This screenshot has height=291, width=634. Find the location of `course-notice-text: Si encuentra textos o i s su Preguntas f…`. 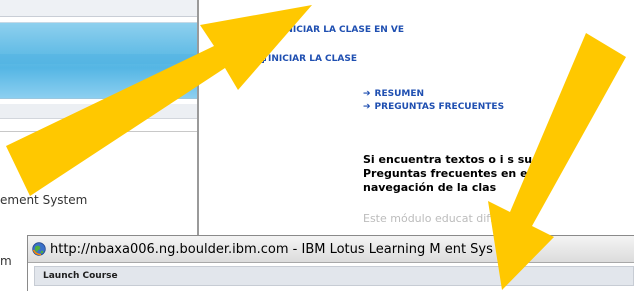

course-notice-text: Si encuentra textos o i s su Preguntas f… is located at coordinates (447, 174).